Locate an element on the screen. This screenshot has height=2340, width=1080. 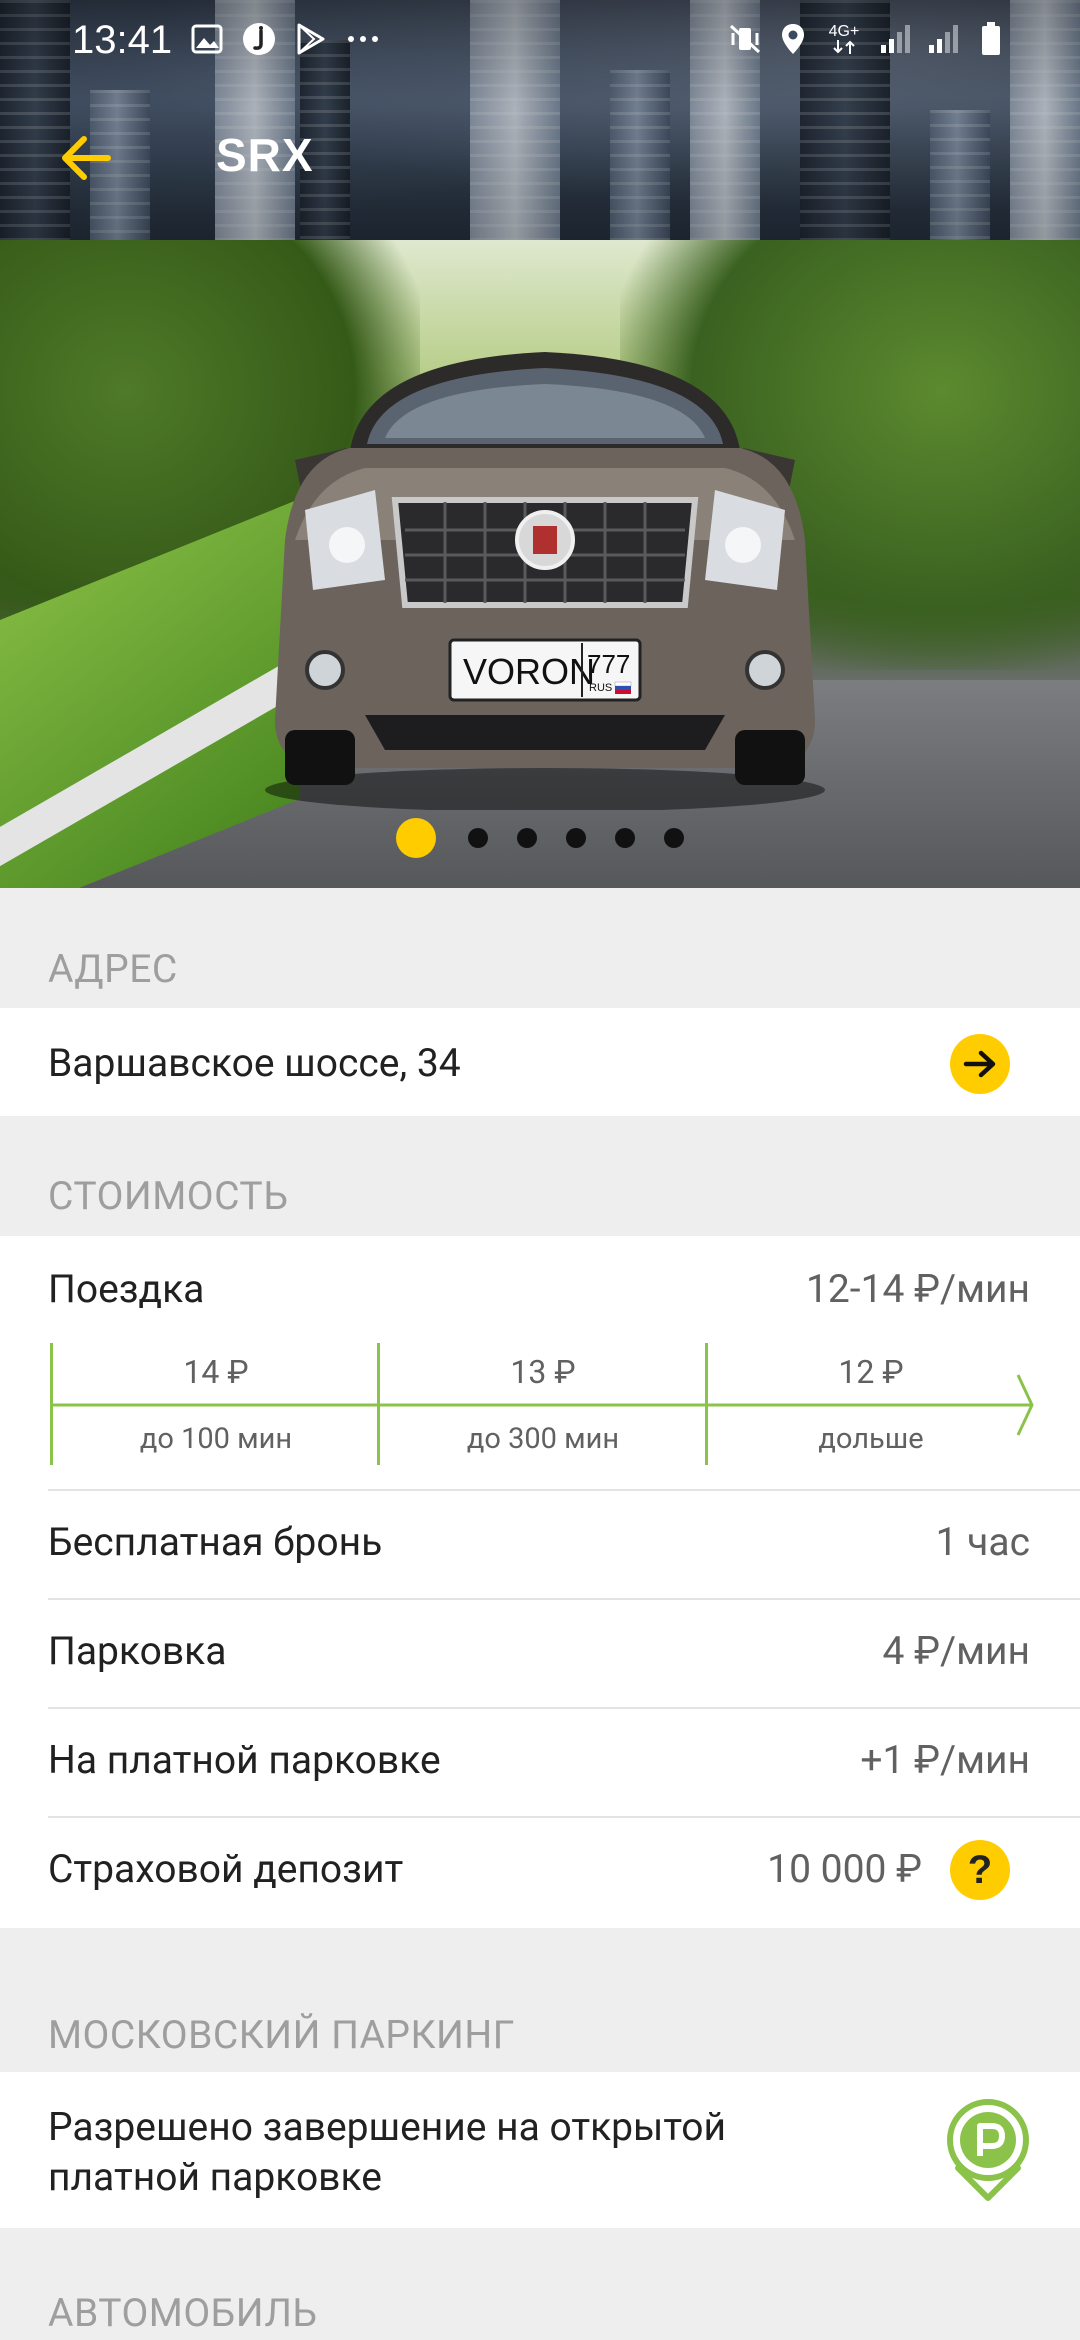
notification-icons is located at coordinates (285, 39).